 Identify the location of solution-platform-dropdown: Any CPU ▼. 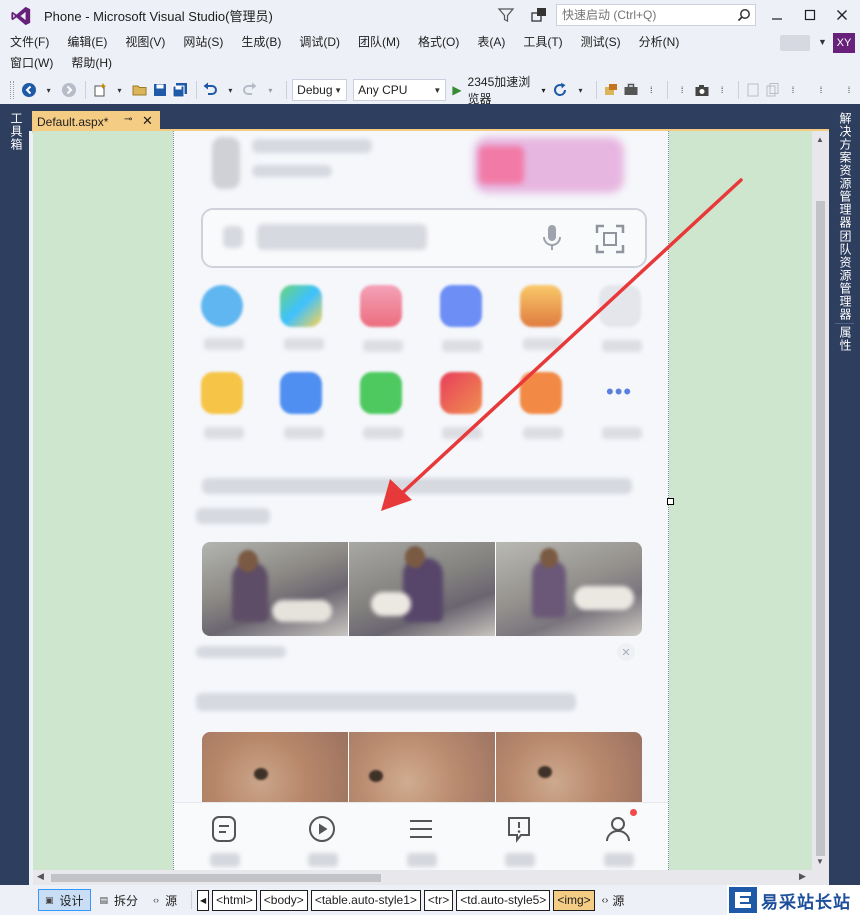
(400, 90).